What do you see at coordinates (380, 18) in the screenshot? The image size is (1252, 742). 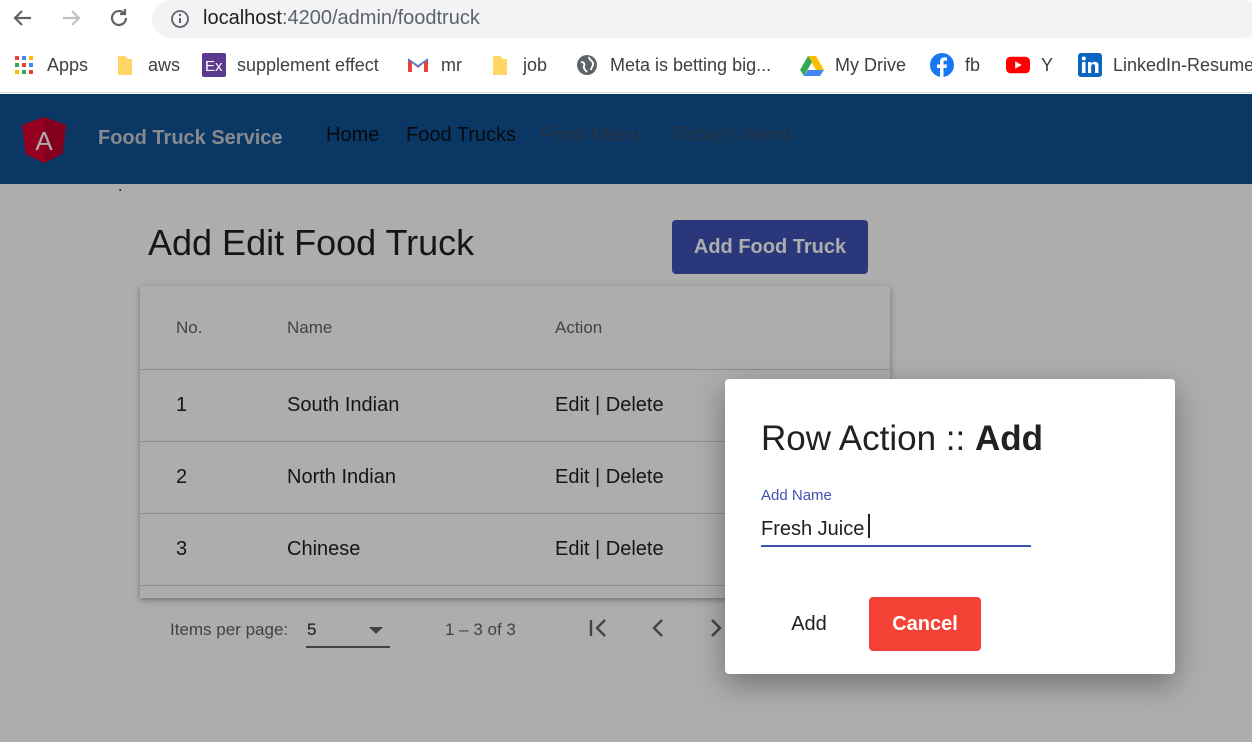 I see `url-path: :4200/admin/foodtruck` at bounding box center [380, 18].